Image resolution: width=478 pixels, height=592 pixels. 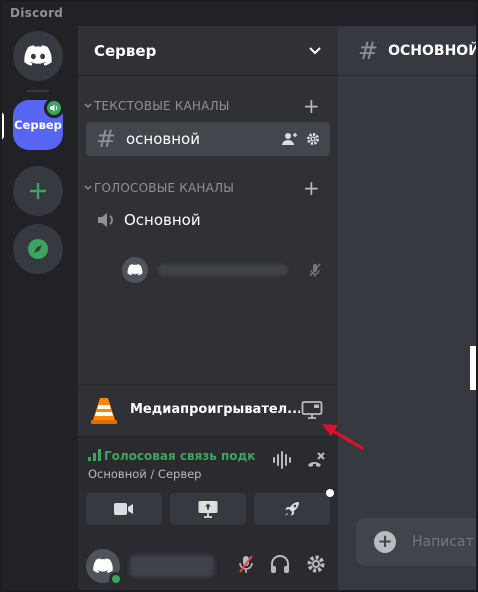 What do you see at coordinates (433, 50) in the screenshot?
I see `channel-title: ОСНОВНОЙ` at bounding box center [433, 50].